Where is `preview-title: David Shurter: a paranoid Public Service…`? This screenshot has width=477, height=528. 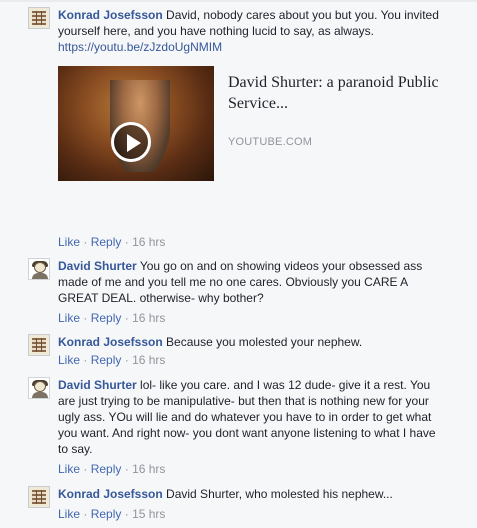
preview-title: David Shurter: a paranoid Public Service… is located at coordinates (340, 93).